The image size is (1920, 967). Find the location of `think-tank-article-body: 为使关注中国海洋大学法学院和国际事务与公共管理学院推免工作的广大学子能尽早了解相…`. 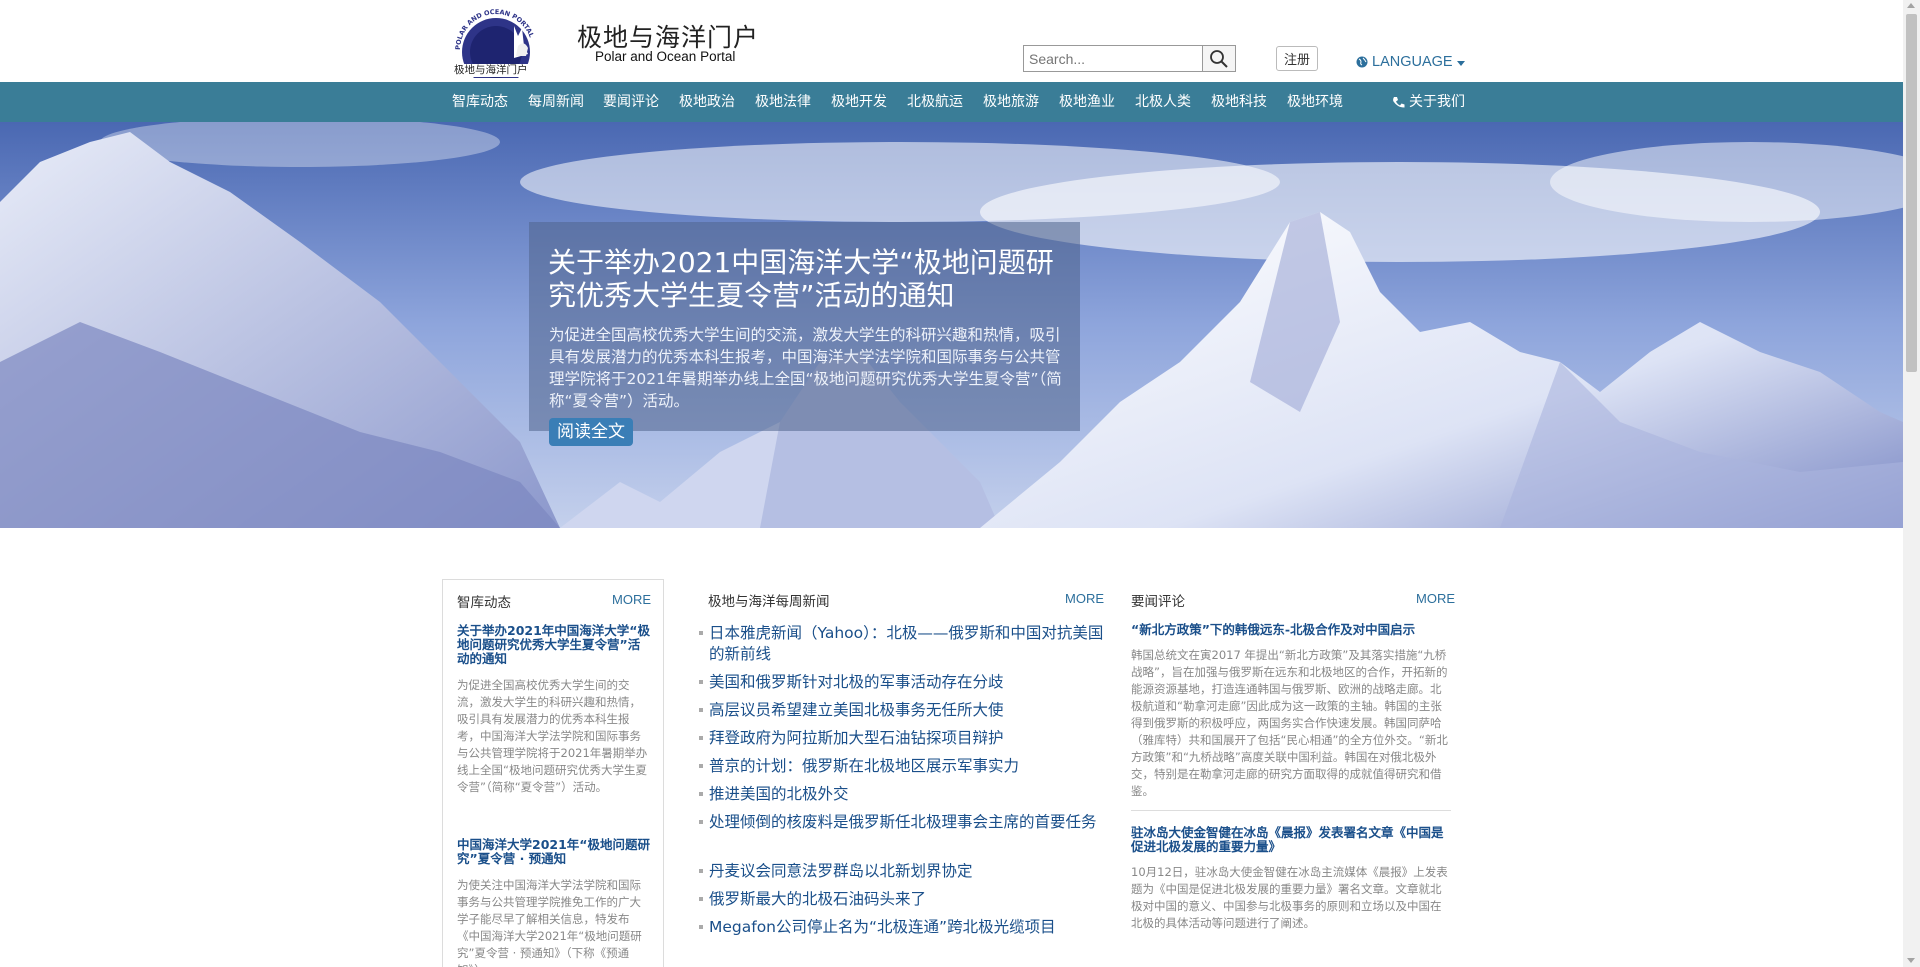

think-tank-article-body: 为使关注中国海洋大学法学院和国际事务与公共管理学院推免工作的广大学子能尽早了解相… is located at coordinates (549, 922).